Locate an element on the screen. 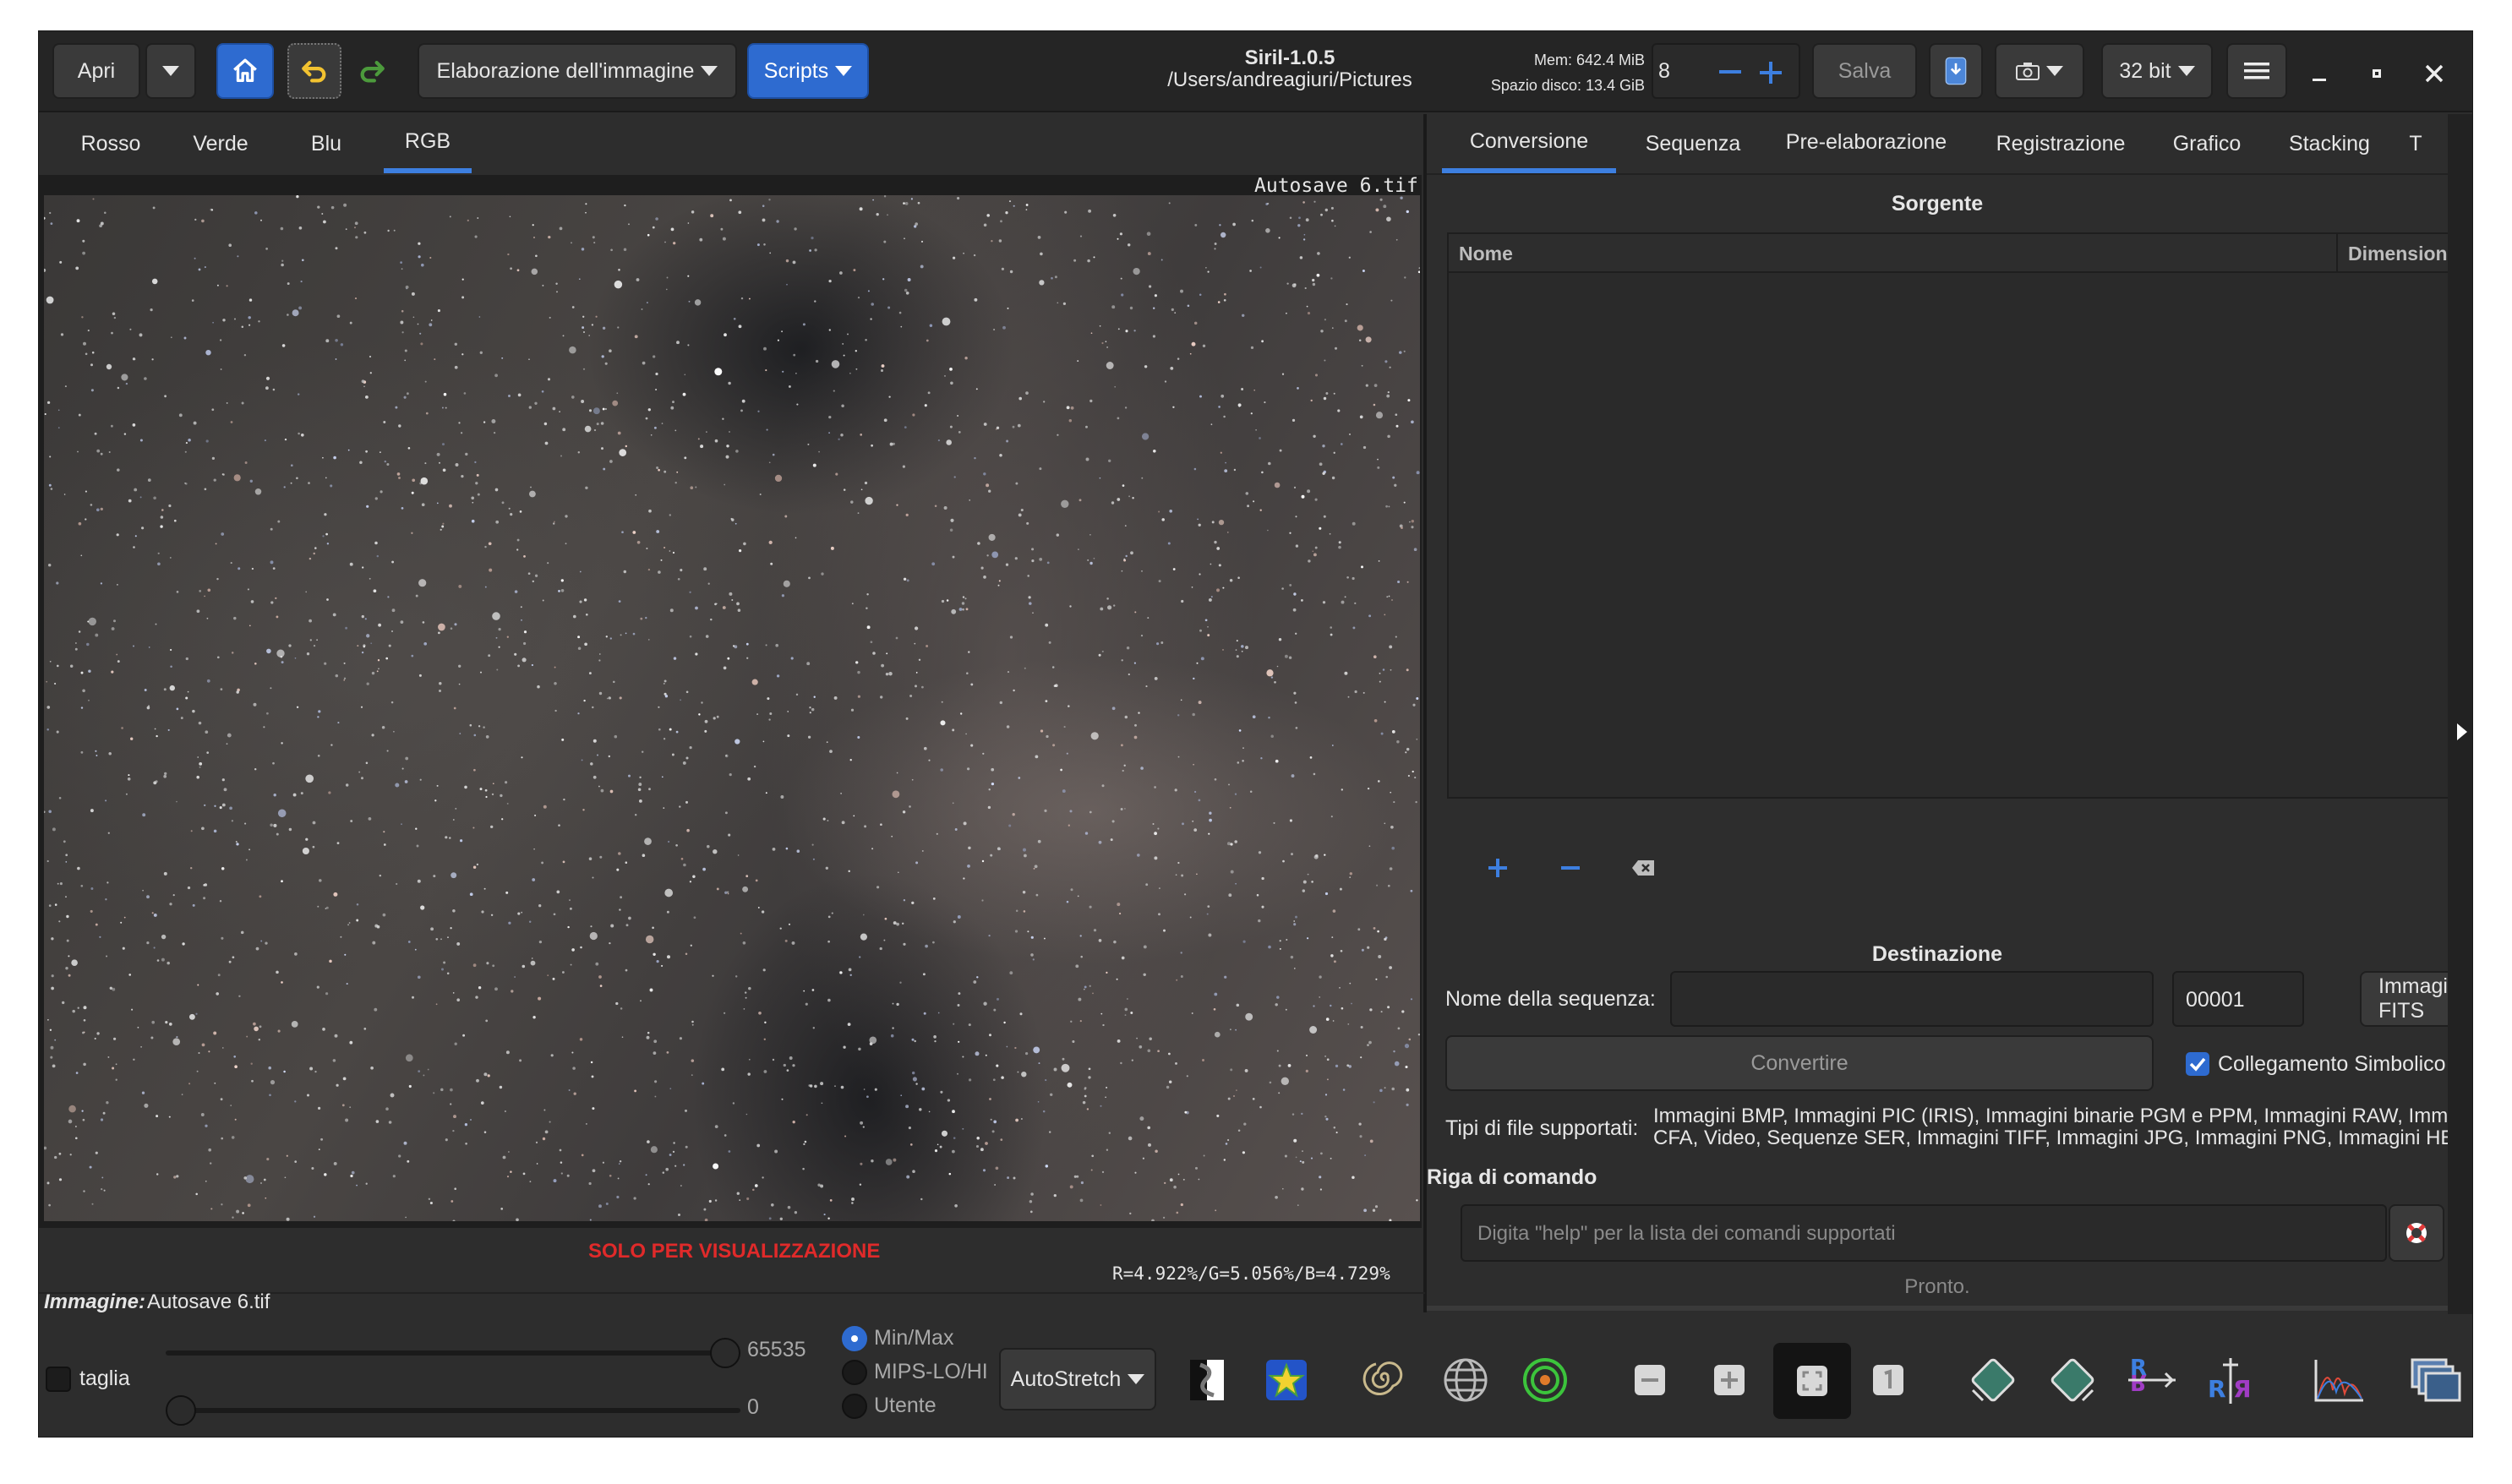 The width and height of the screenshot is (2512, 1484). mode-minmax-radio is located at coordinates (854, 1338).